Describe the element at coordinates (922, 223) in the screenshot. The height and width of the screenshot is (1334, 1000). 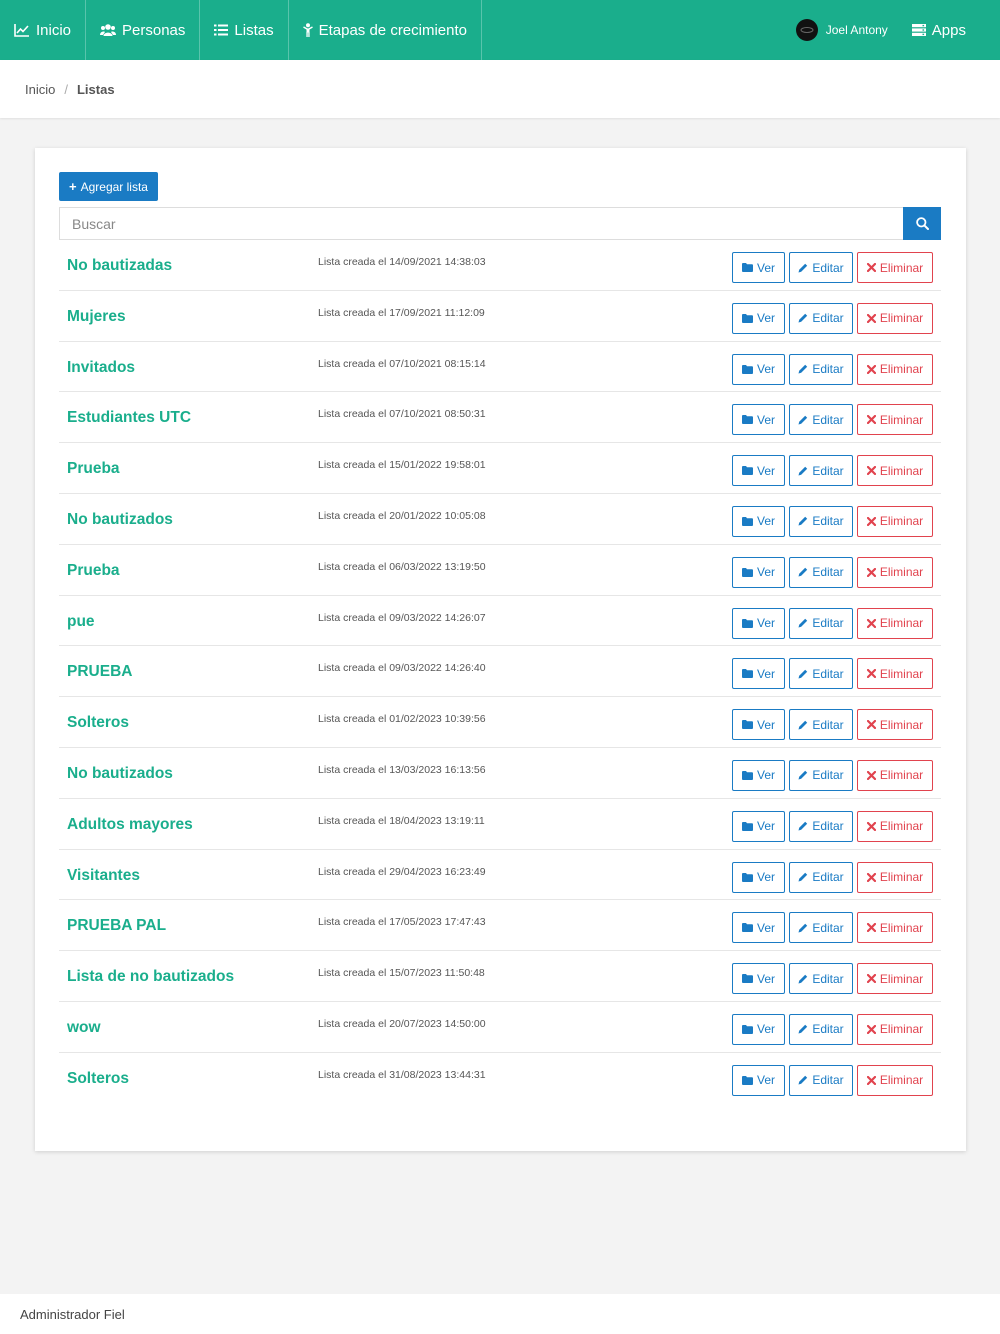
I see `search-button` at that location.